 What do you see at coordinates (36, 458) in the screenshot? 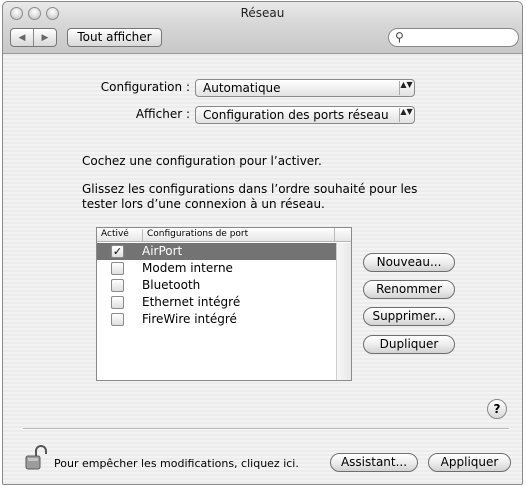
I see `unlocked-padlock-icon` at bounding box center [36, 458].